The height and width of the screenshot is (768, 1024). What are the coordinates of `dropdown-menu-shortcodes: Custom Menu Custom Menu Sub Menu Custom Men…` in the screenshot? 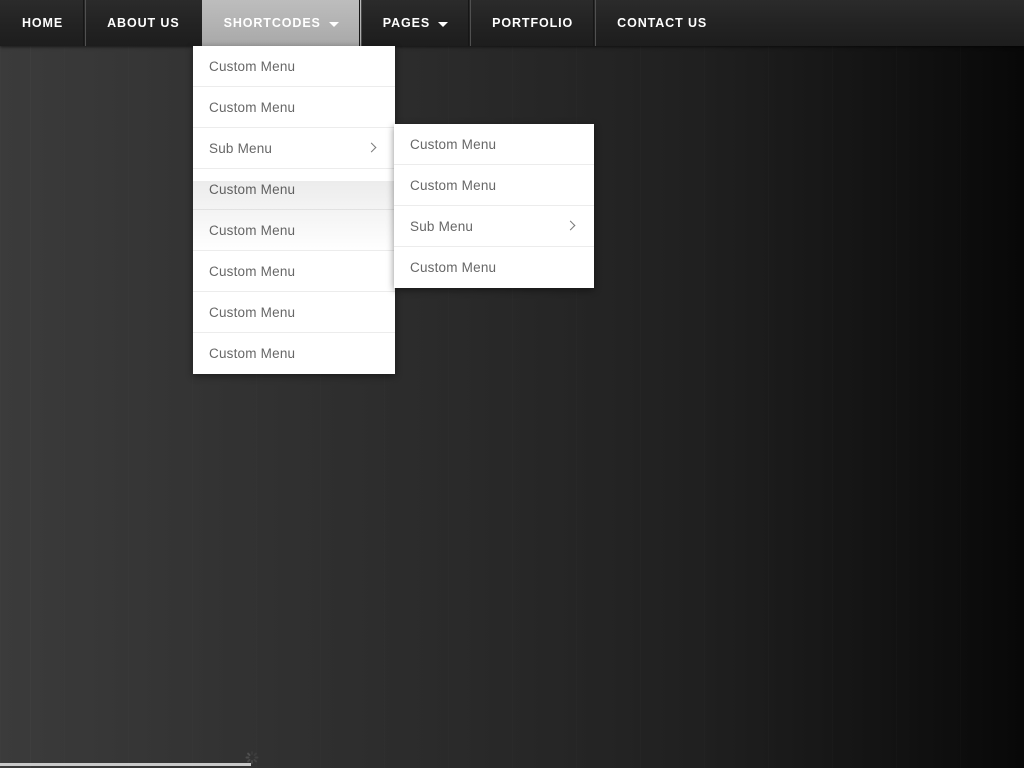 It's located at (294, 210).